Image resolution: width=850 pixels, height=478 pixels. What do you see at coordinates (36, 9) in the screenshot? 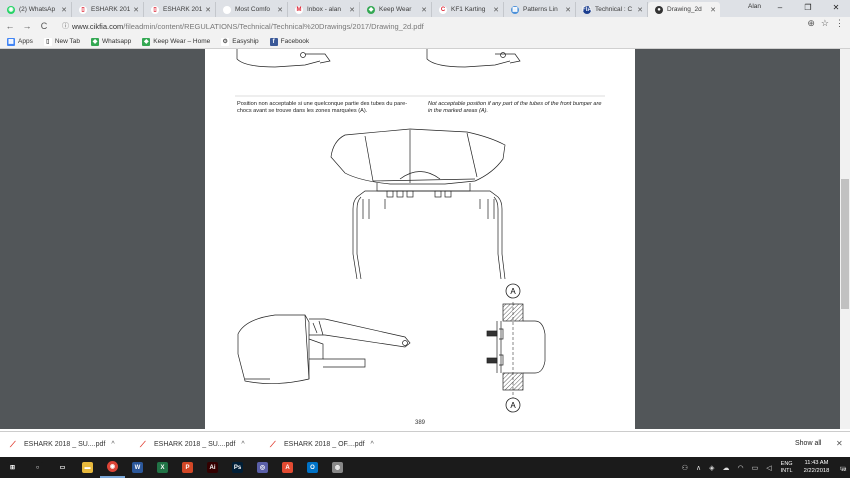
I see `browser-tab: ◉ (2) WhatsAp ✕` at bounding box center [36, 9].